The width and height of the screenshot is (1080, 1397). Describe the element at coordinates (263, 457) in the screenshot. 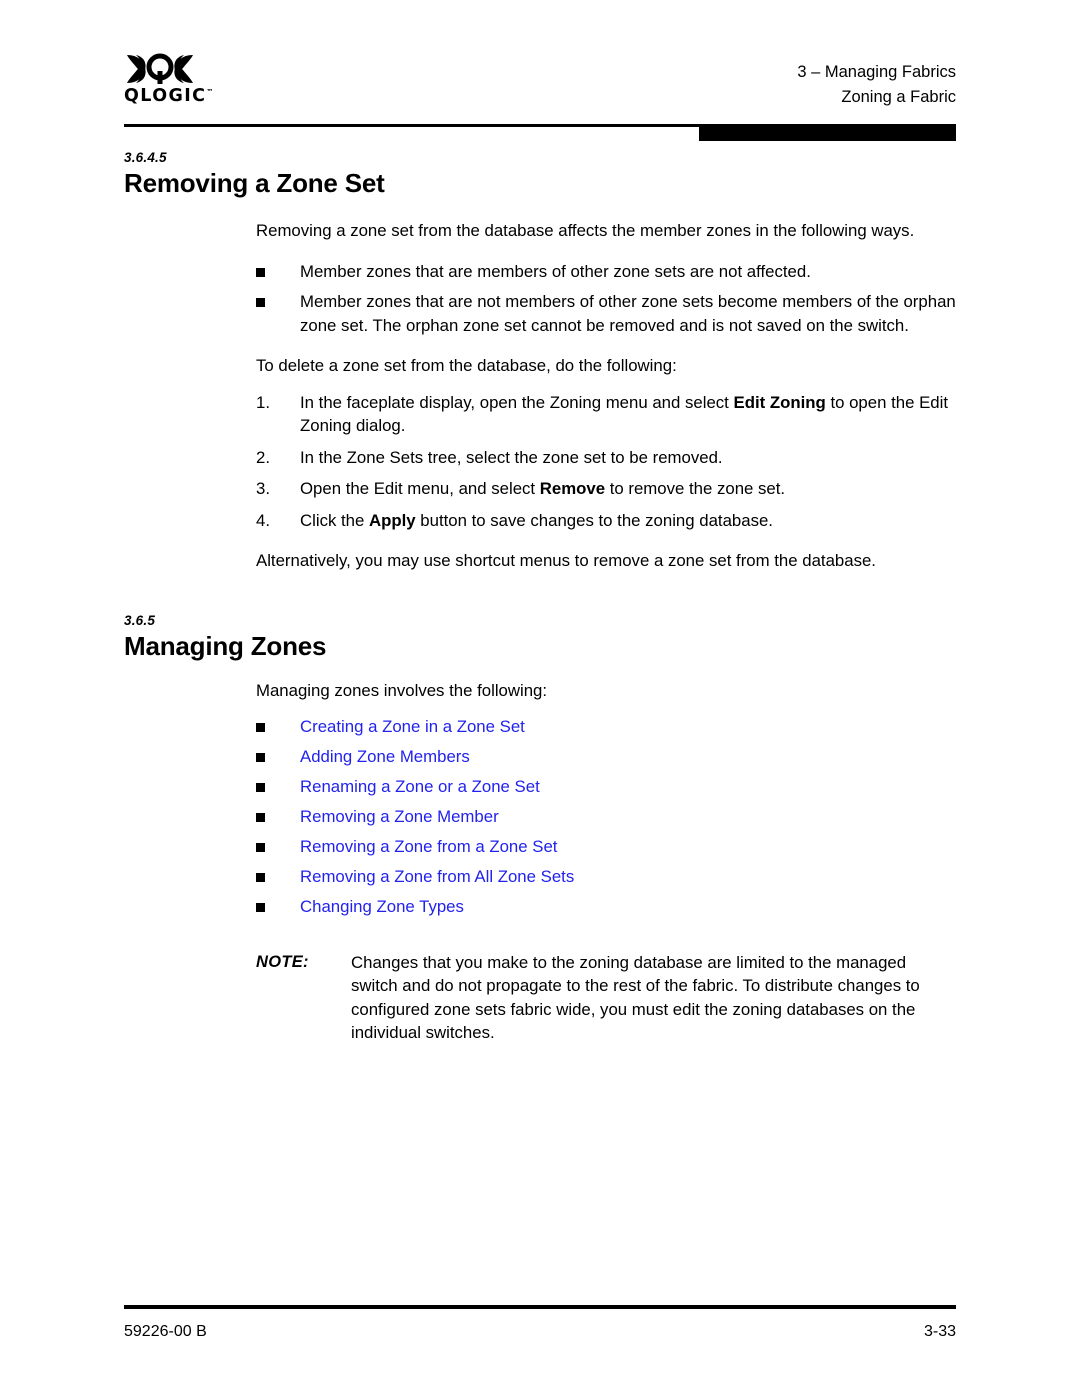

I see `step-number: 2.` at that location.